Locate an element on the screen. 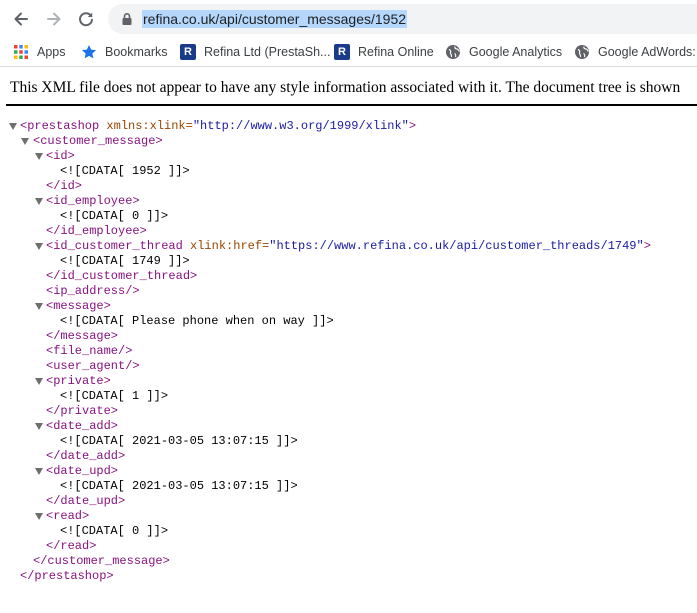 This screenshot has height=613, width=697. xml-tag: </id_customer_thread> is located at coordinates (122, 276).